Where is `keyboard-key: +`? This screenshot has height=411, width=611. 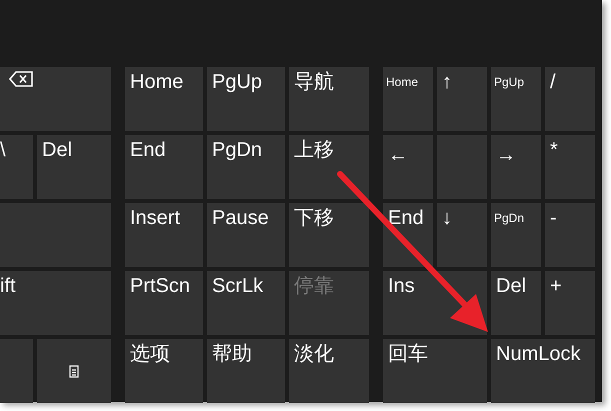 keyboard-key: + is located at coordinates (570, 303).